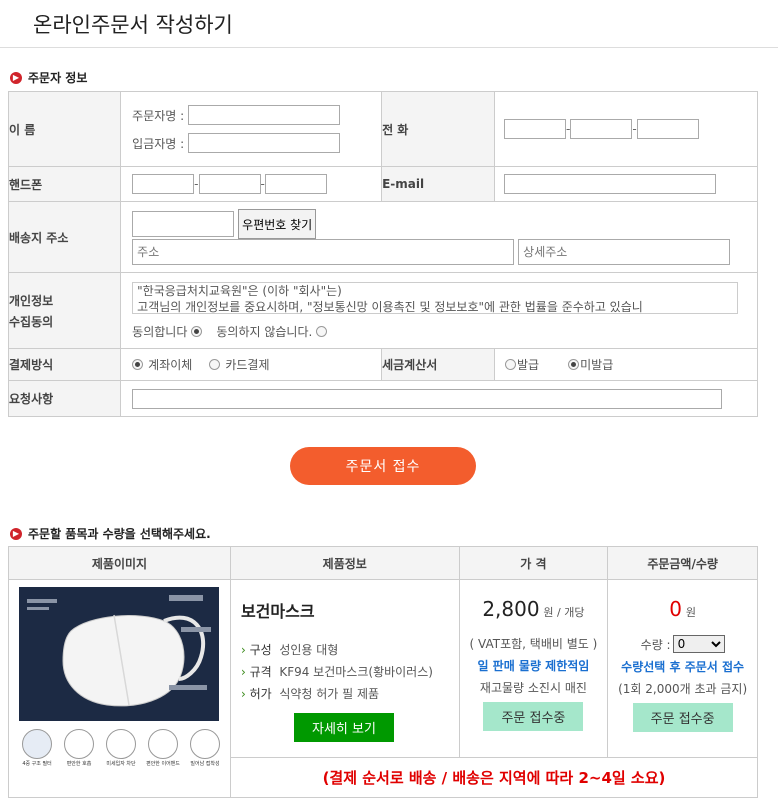 Image resolution: width=778 pixels, height=798 pixels. Describe the element at coordinates (277, 224) in the screenshot. I see `zip-search-button: 우편번호 찾기` at that location.